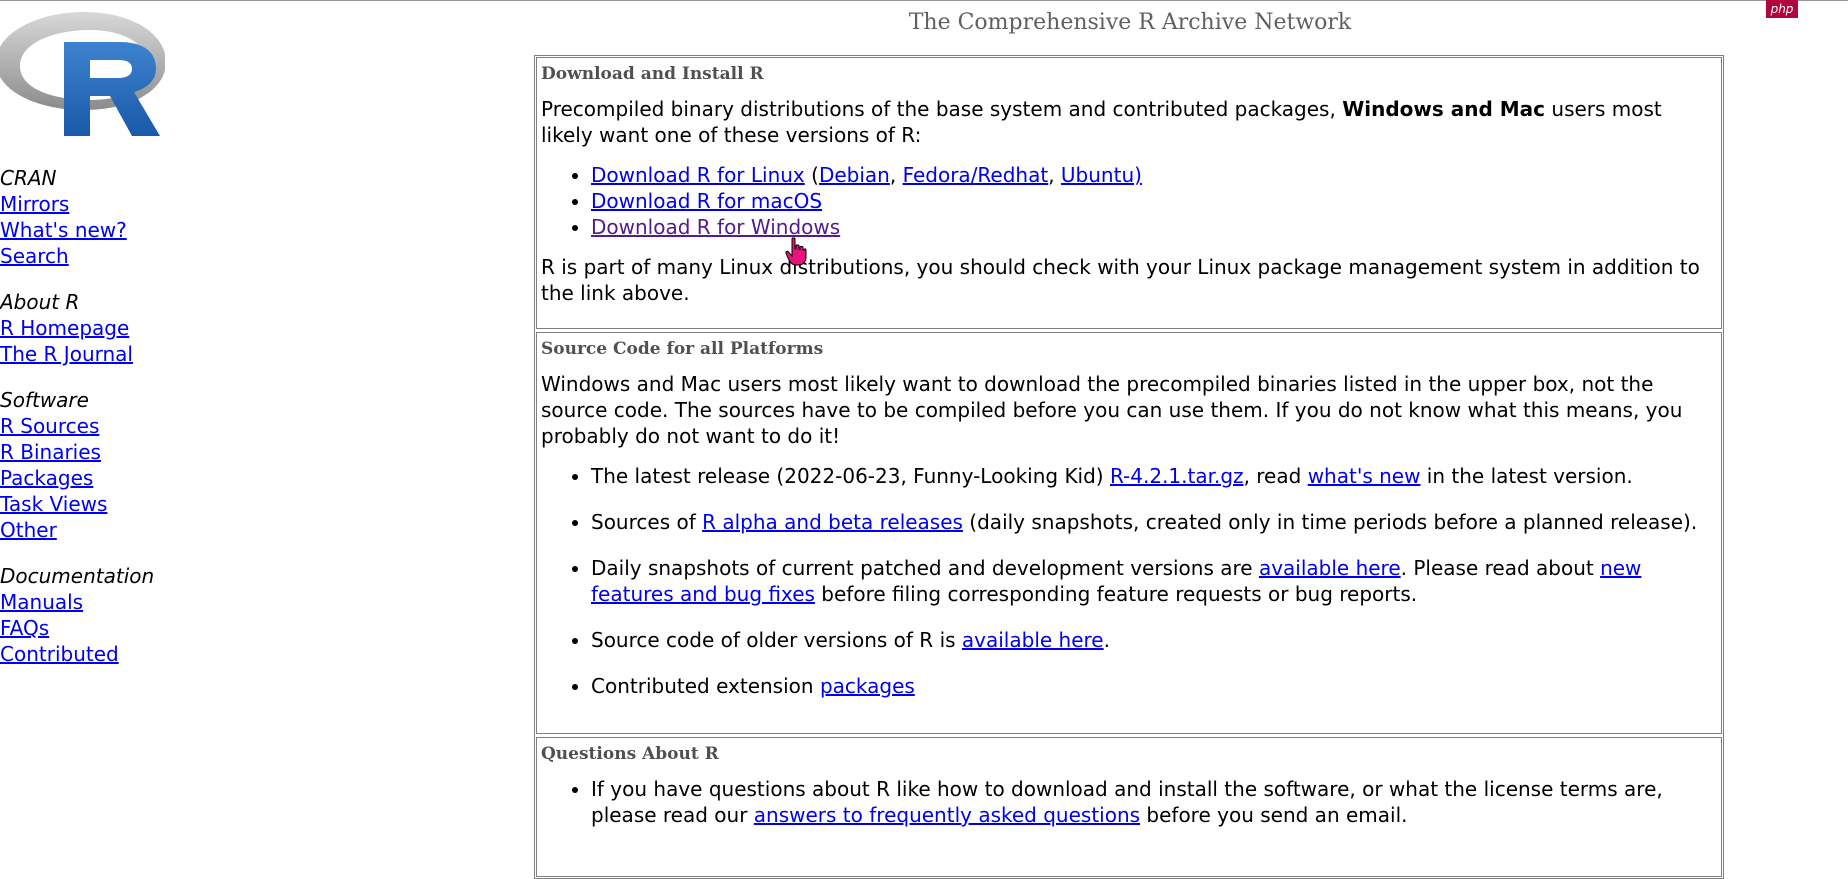  I want to click on sidebar-link-mirrors: Mirrors, so click(160, 204).